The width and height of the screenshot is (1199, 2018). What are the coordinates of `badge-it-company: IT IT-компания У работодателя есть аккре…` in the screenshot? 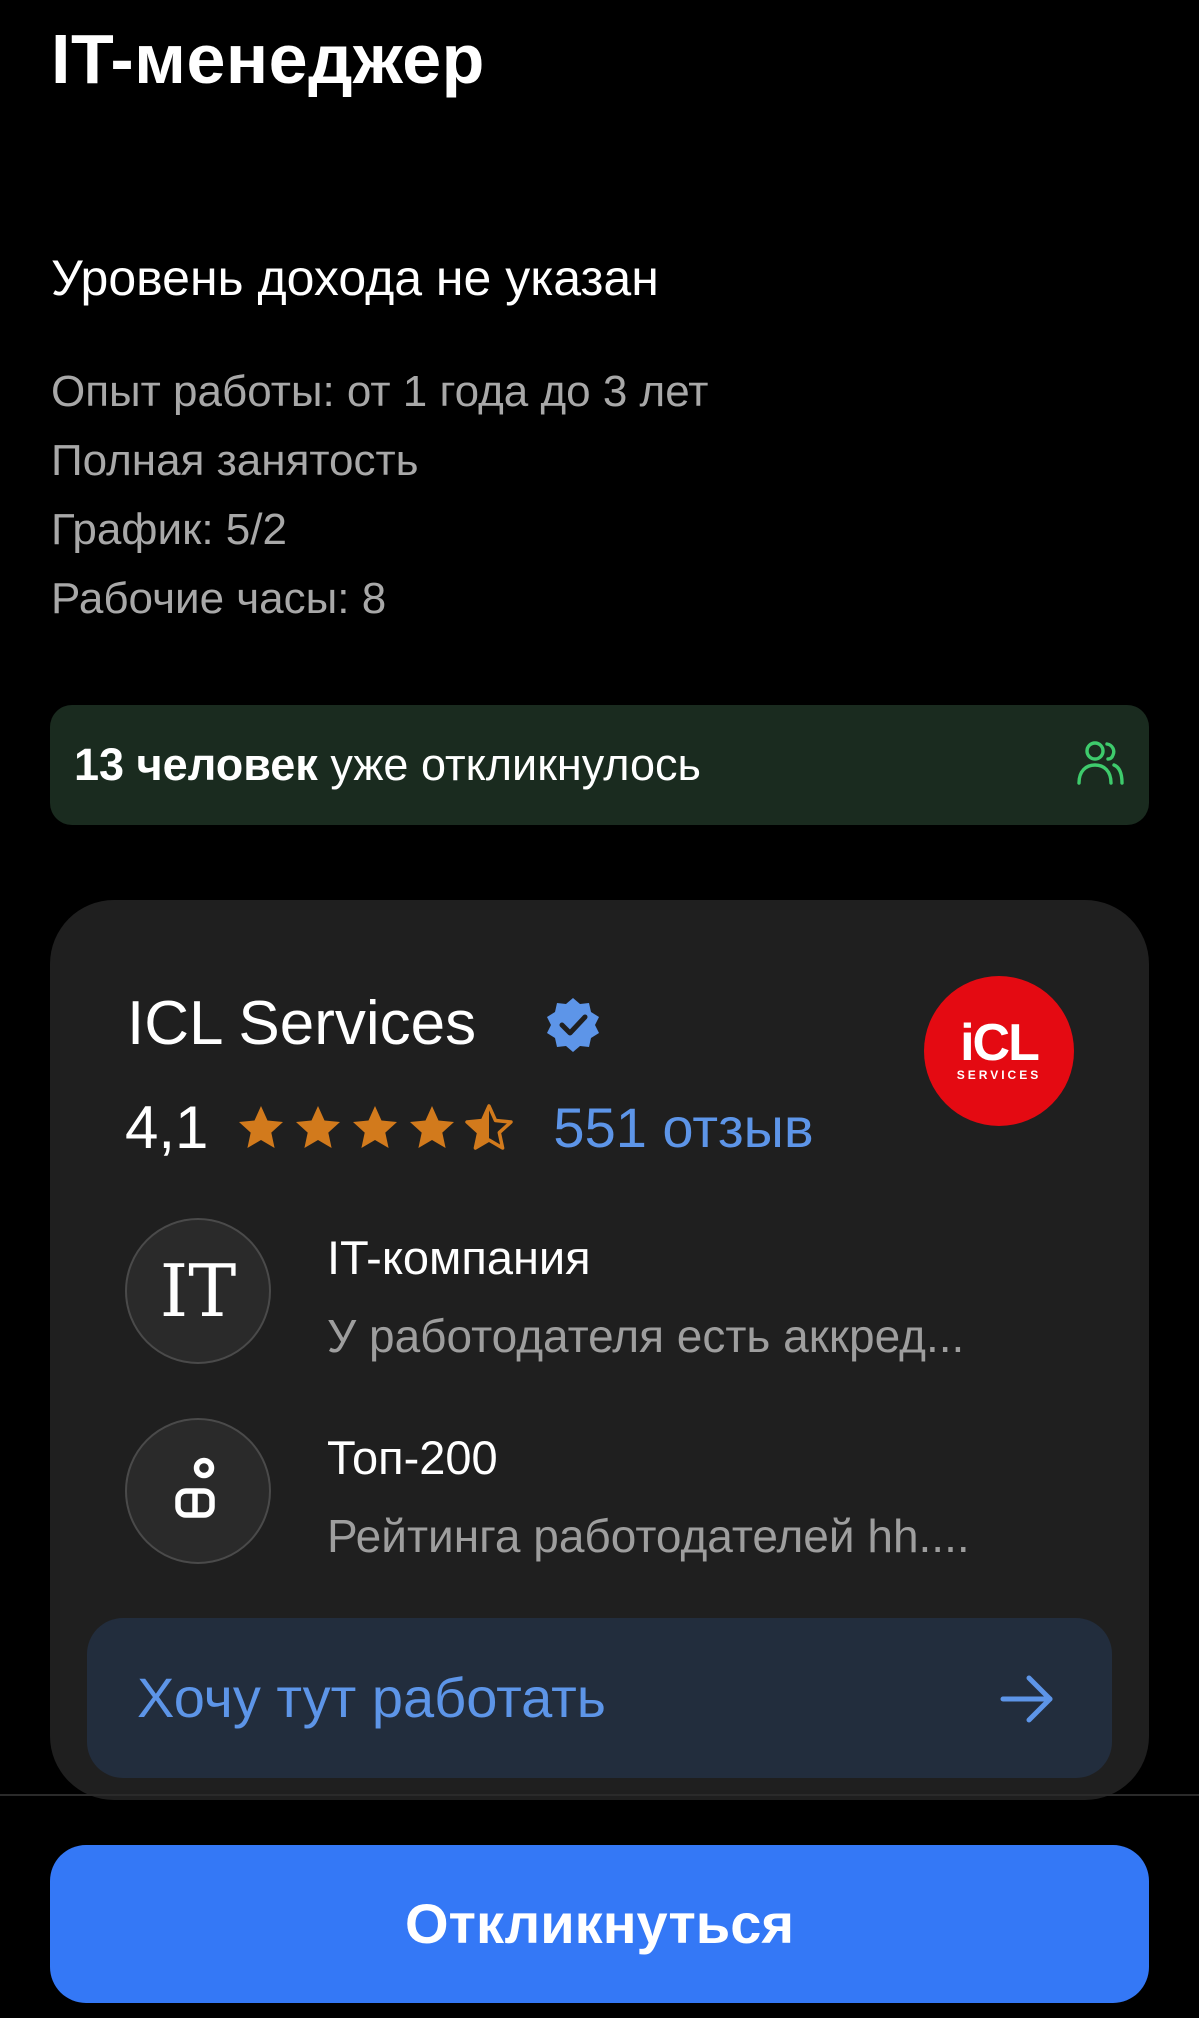 It's located at (615, 1298).